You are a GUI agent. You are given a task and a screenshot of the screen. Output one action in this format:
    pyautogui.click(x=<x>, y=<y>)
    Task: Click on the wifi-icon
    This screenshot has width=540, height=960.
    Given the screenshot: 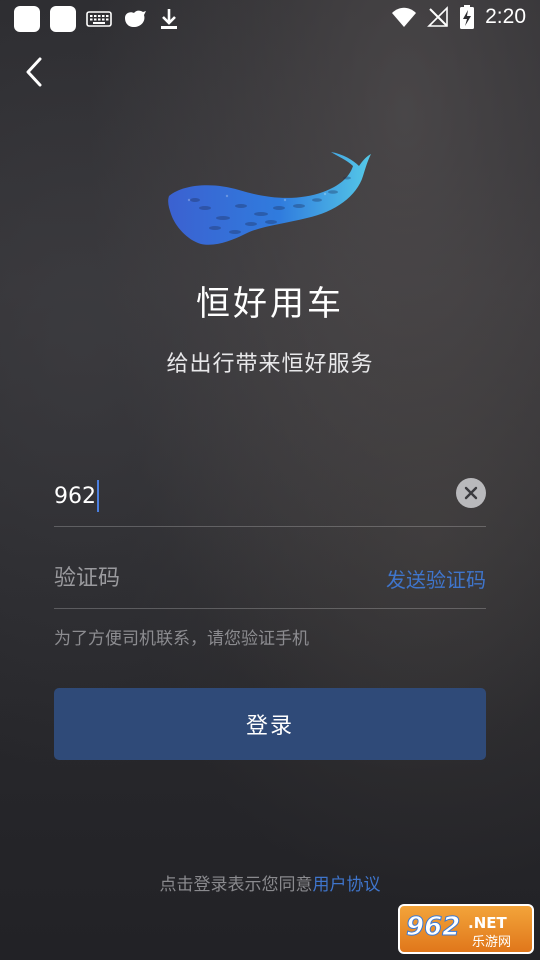 What is the action you would take?
    pyautogui.click(x=404, y=17)
    